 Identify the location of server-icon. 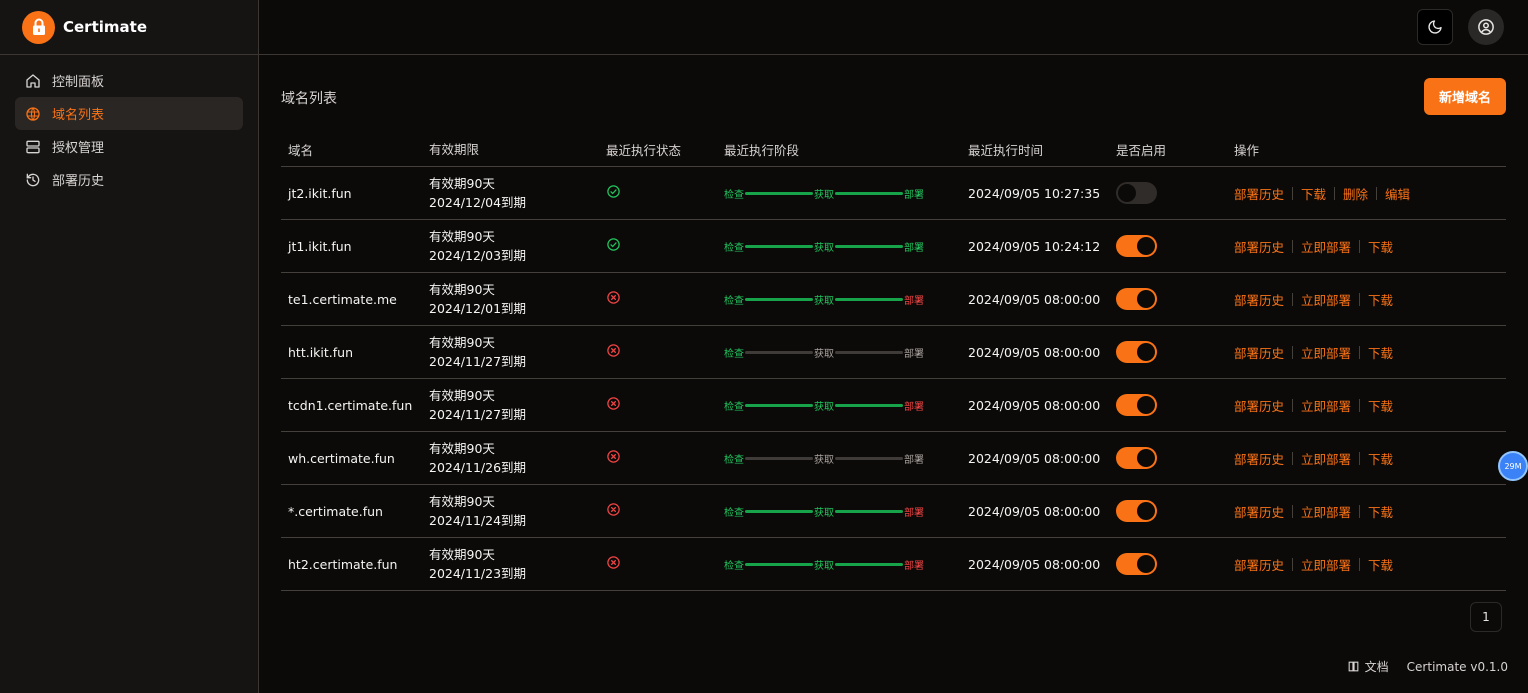
(33, 147).